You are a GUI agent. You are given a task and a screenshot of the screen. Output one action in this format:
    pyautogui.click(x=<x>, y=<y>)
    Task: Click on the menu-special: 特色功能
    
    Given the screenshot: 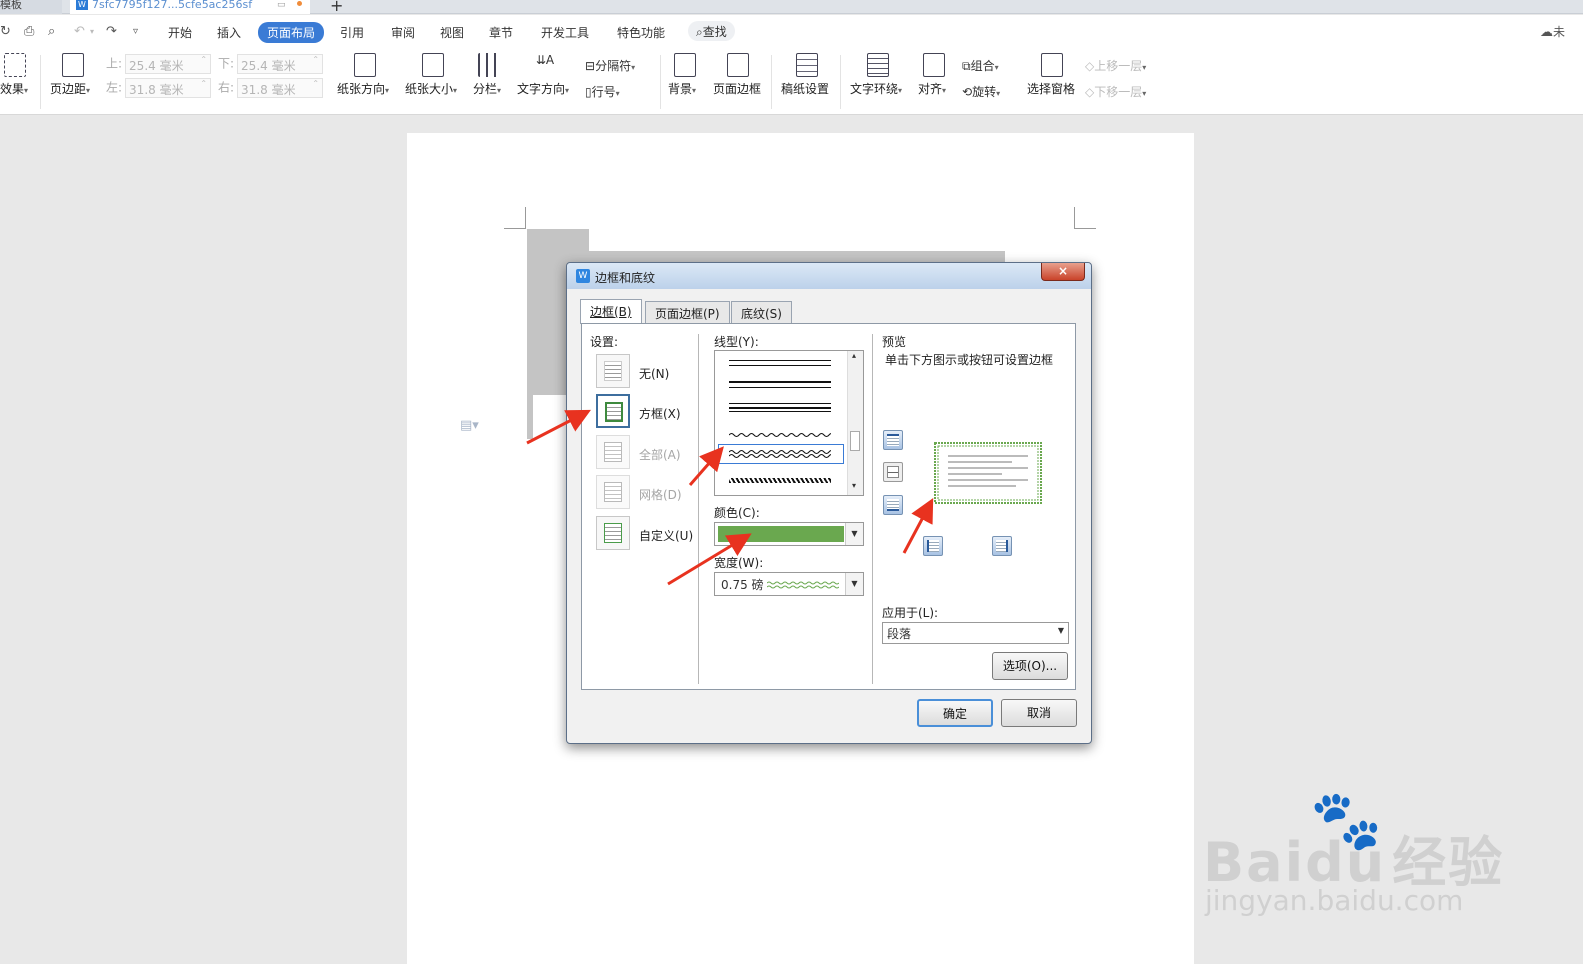 What is the action you would take?
    pyautogui.click(x=641, y=32)
    